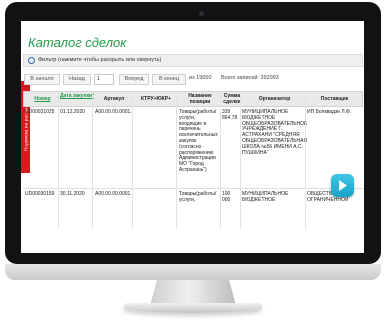 This screenshot has width=385, height=330. Describe the element at coordinates (134, 79) in the screenshot. I see `next-page-button: Вперед` at that location.